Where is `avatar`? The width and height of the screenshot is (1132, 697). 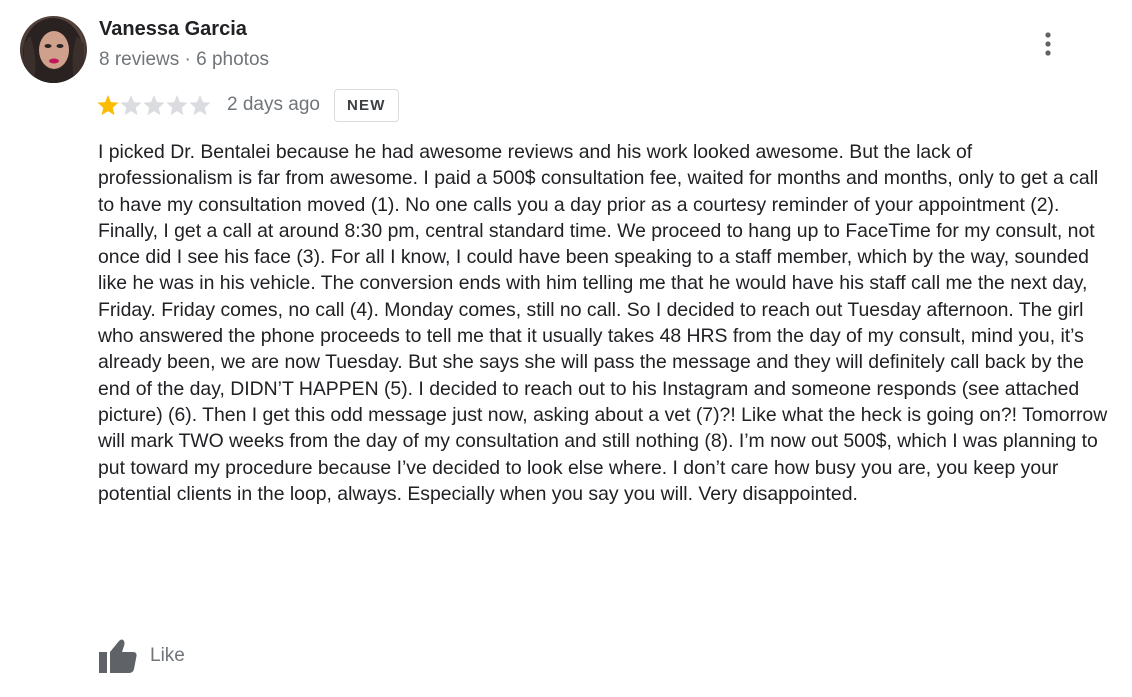
avatar is located at coordinates (53, 49).